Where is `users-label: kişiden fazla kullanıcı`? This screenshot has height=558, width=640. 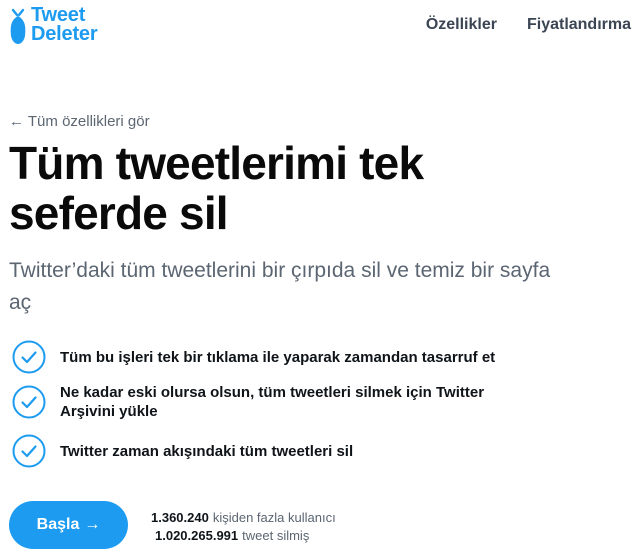
users-label: kişiden fazla kullanıcı is located at coordinates (274, 517).